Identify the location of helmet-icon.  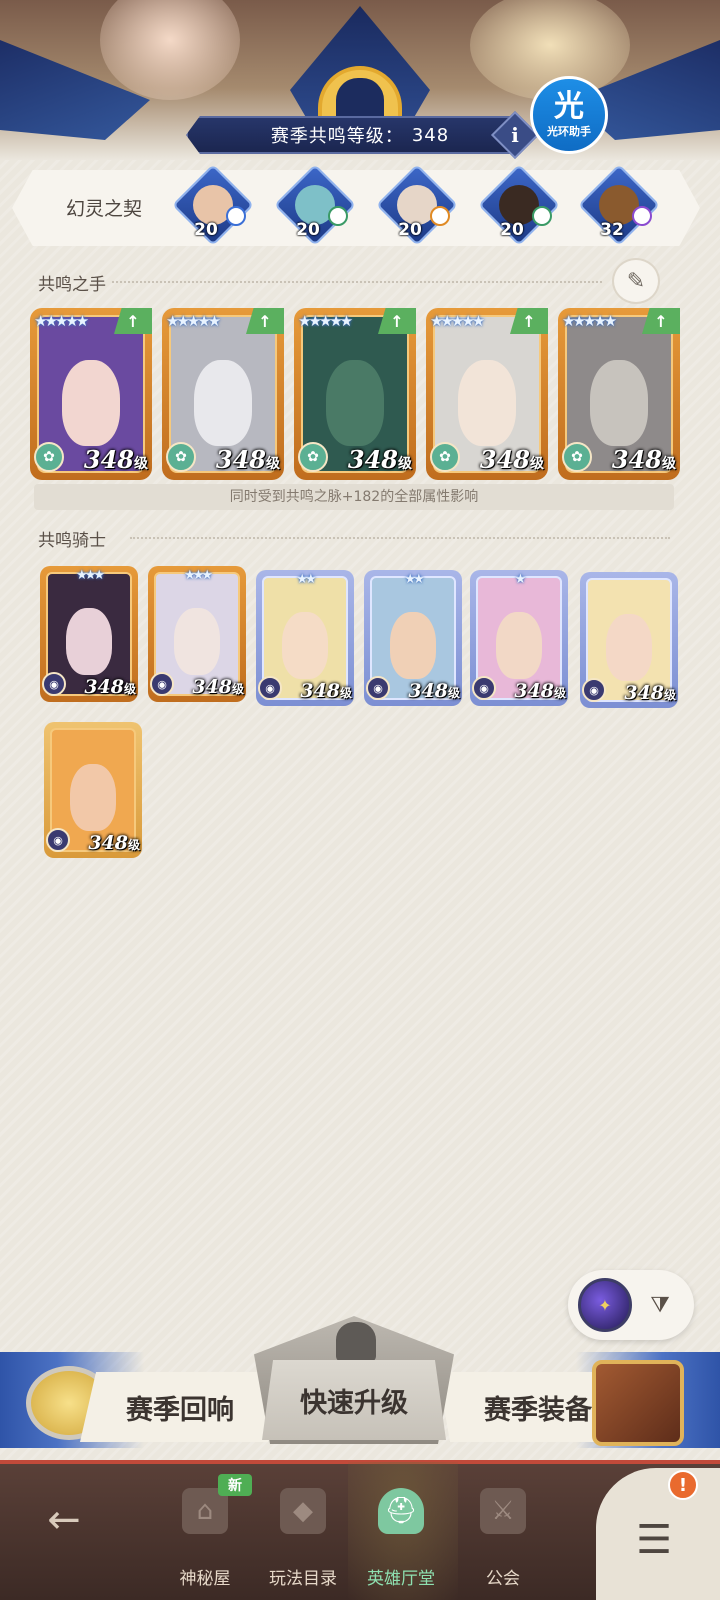
(356, 1342).